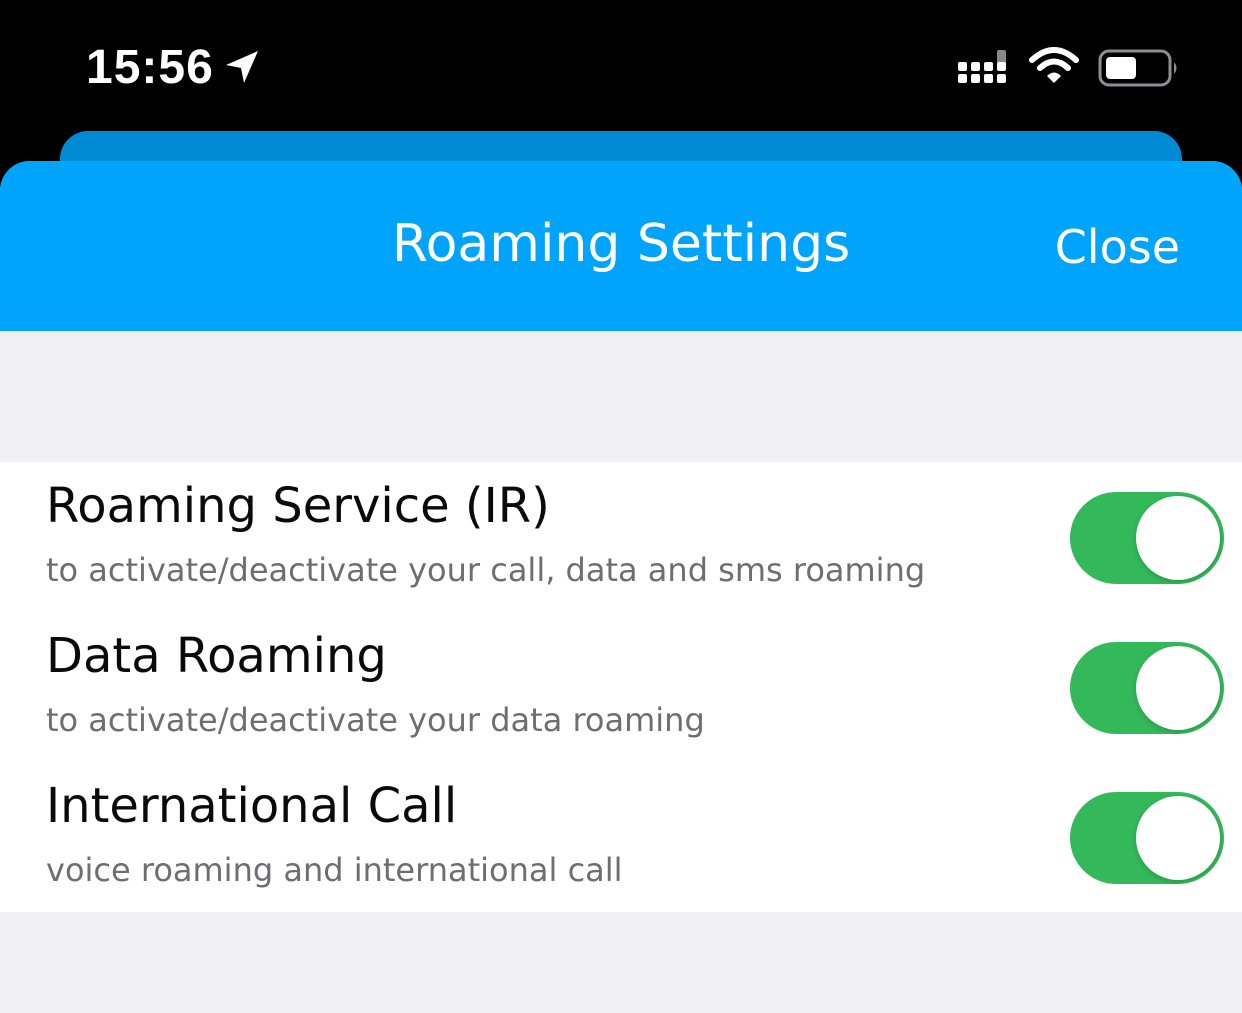 The width and height of the screenshot is (1242, 1013). What do you see at coordinates (1137, 68) in the screenshot?
I see `battery-icon` at bounding box center [1137, 68].